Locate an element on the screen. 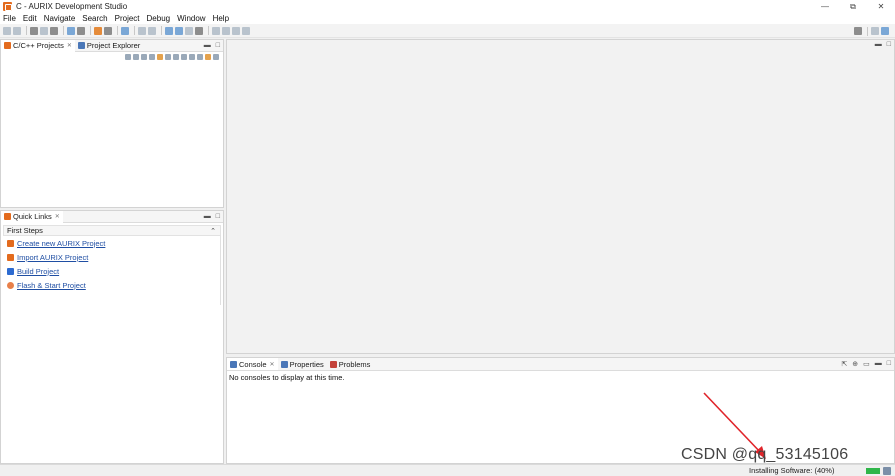 This screenshot has height=476, width=895. link-create-project: Create new AURIX Project is located at coordinates (112, 243).